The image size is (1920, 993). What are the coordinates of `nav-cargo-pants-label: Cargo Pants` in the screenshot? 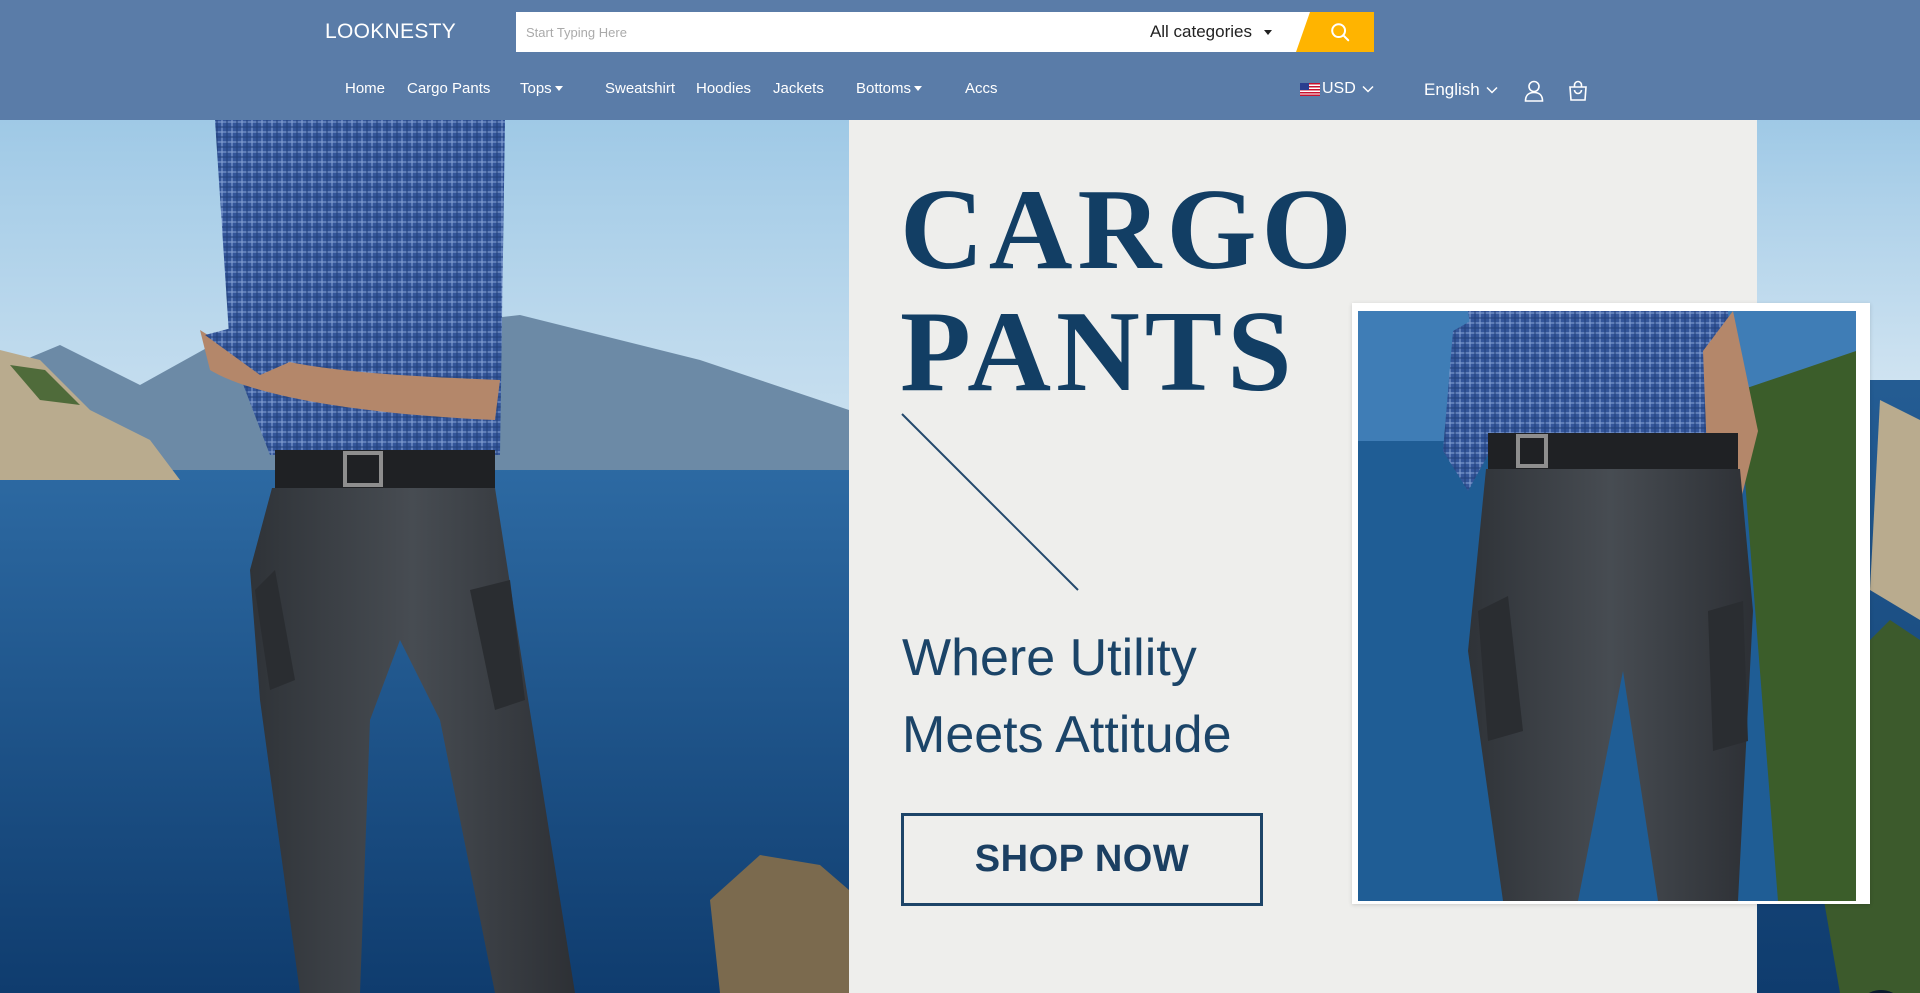 It's located at (449, 88).